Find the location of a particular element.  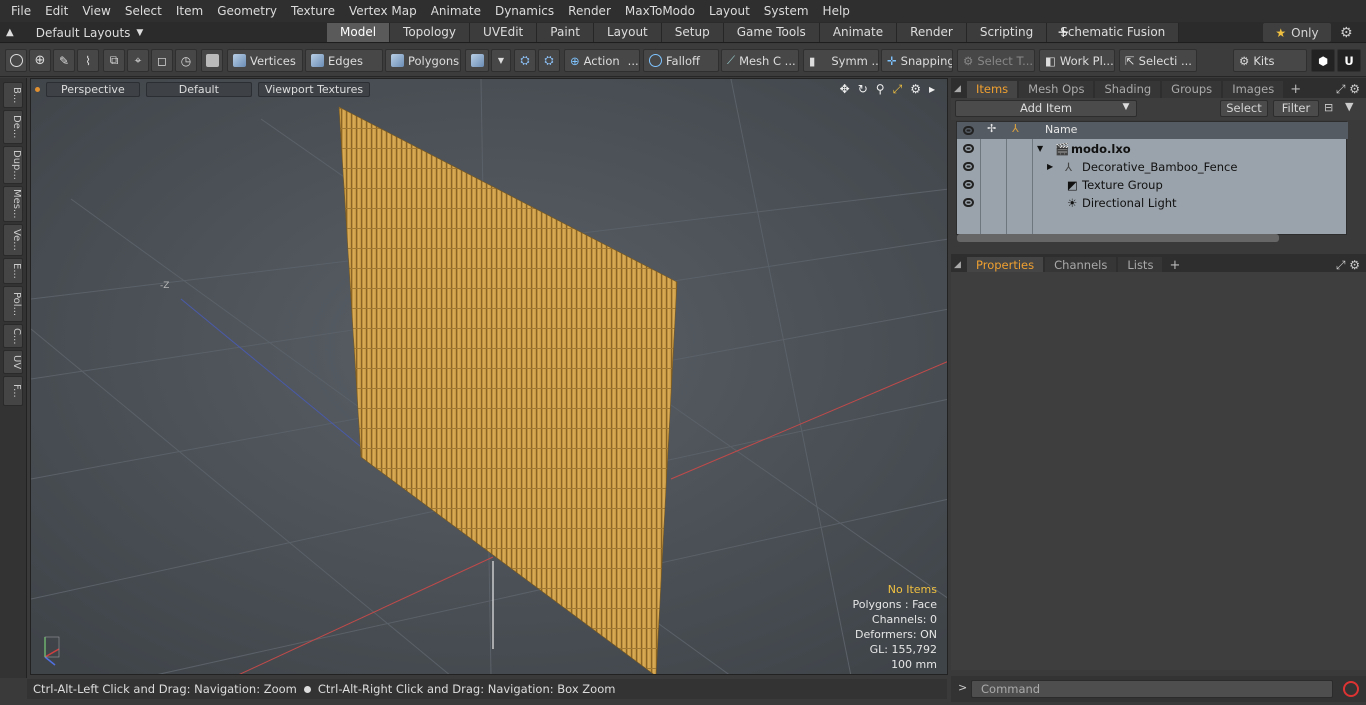

panel-expand-gear-icon: ⤢ ⚙ is located at coordinates (1351, 89).